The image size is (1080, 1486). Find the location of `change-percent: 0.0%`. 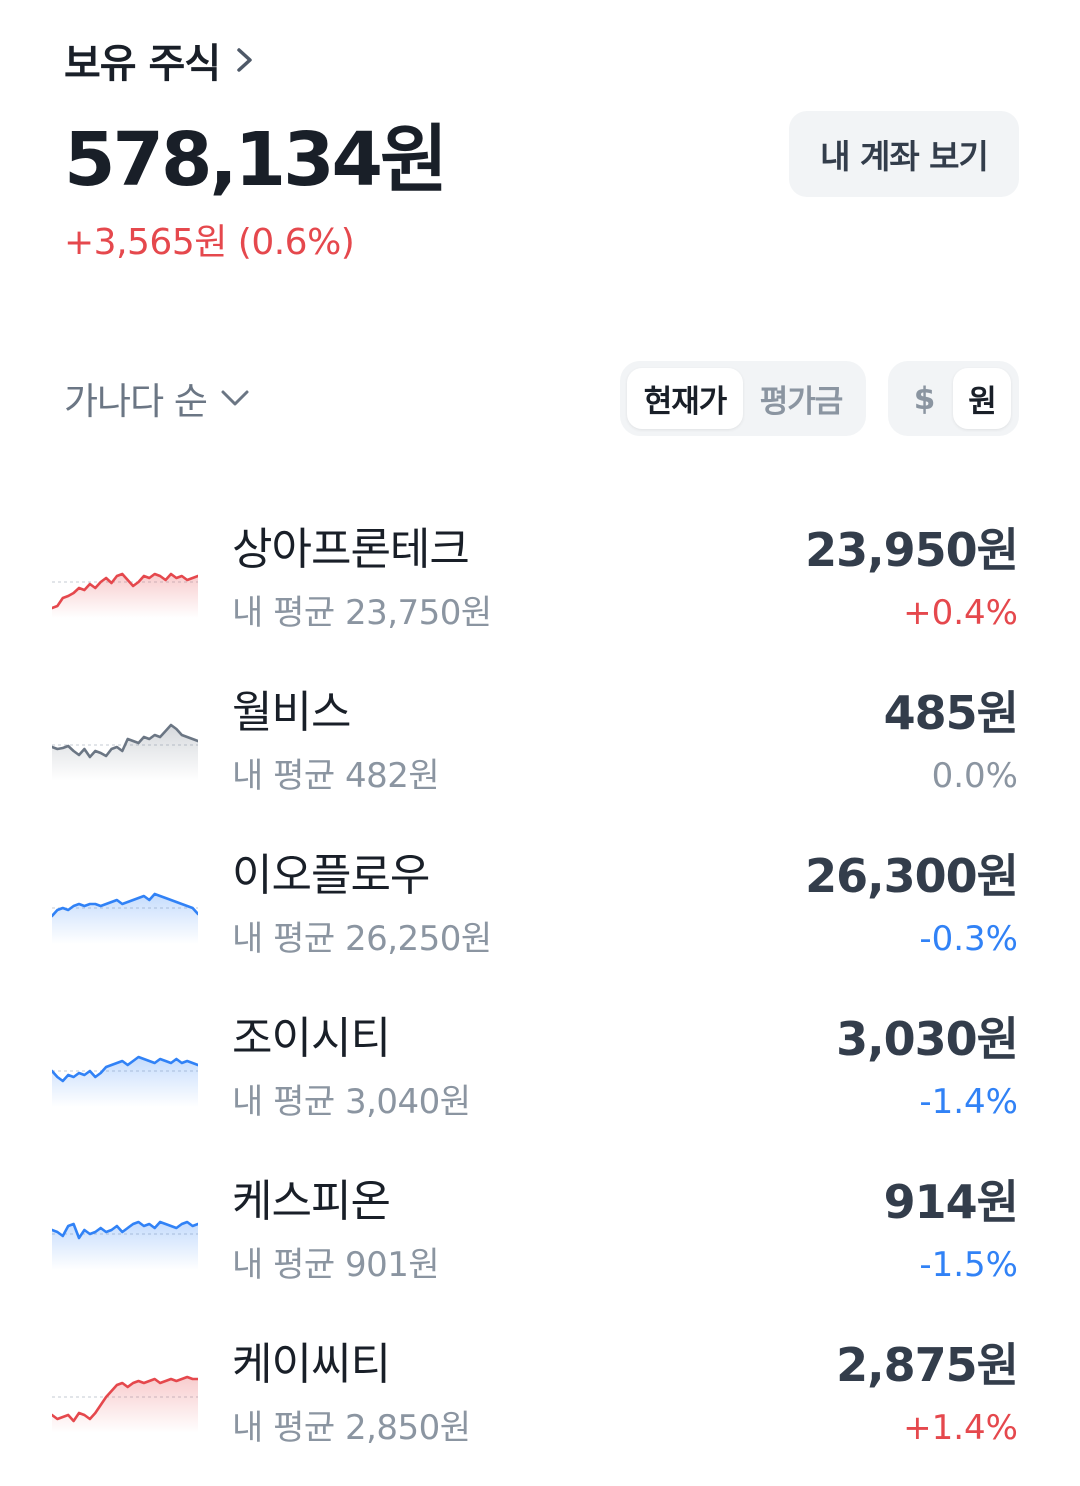

change-percent: 0.0% is located at coordinates (974, 776).